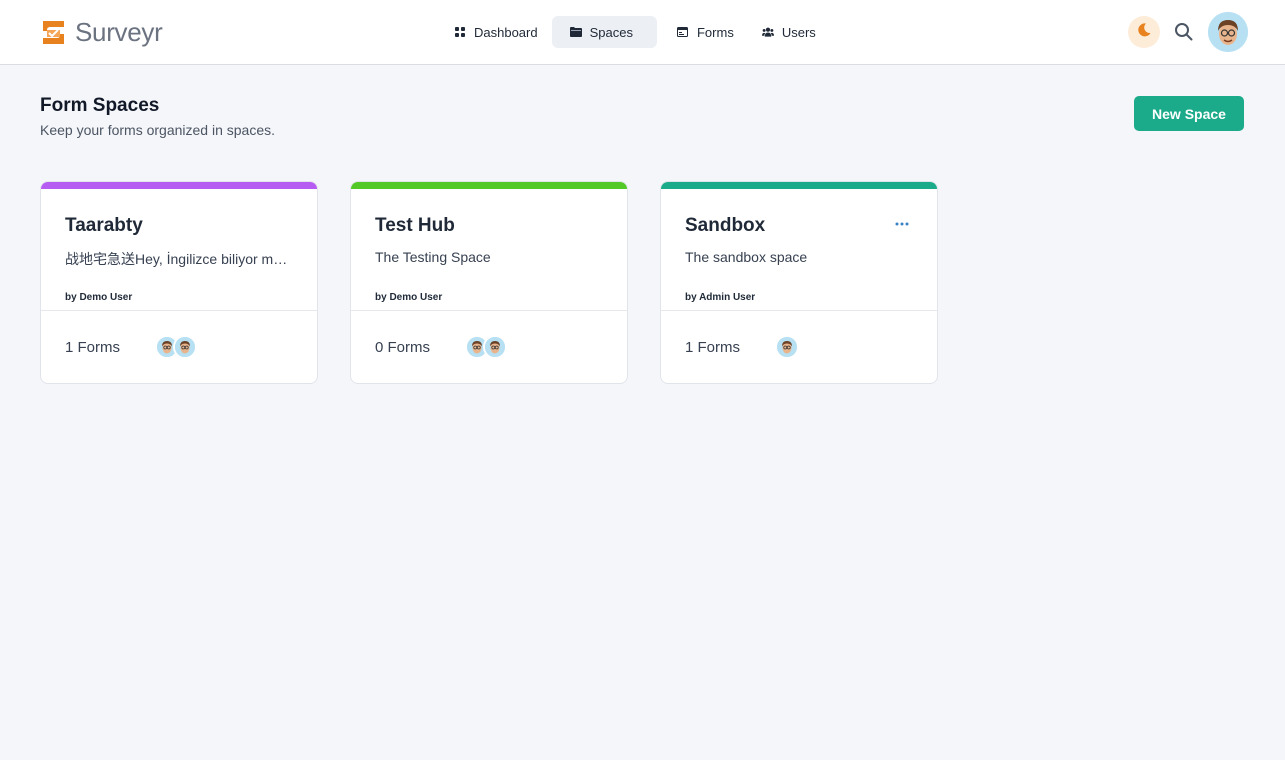 The image size is (1285, 760). Describe the element at coordinates (611, 32) in the screenshot. I see `nav-spaces-label: Spaces` at that location.